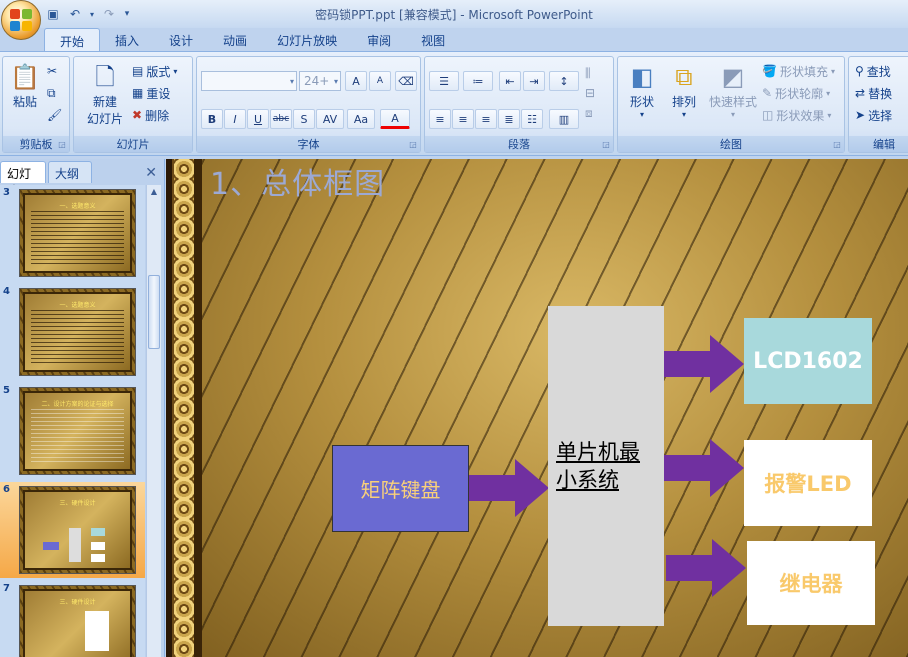 This screenshot has width=908, height=657. Describe the element at coordinates (150, 115) in the screenshot. I see `delete-button: ✖ 删除` at that location.